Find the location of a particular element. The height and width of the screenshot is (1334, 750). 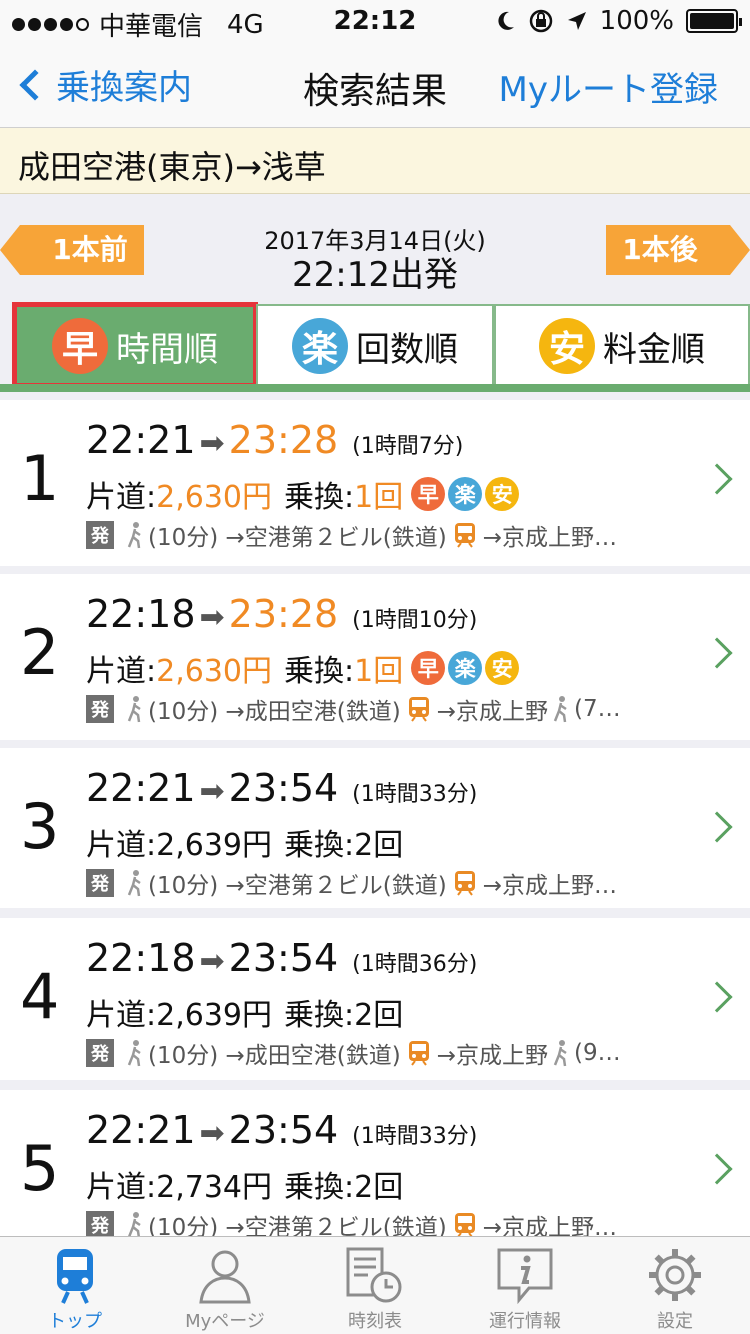

date-row: 1本前 2017年3月14日(火) 22:12出発 1本後 is located at coordinates (375, 247).